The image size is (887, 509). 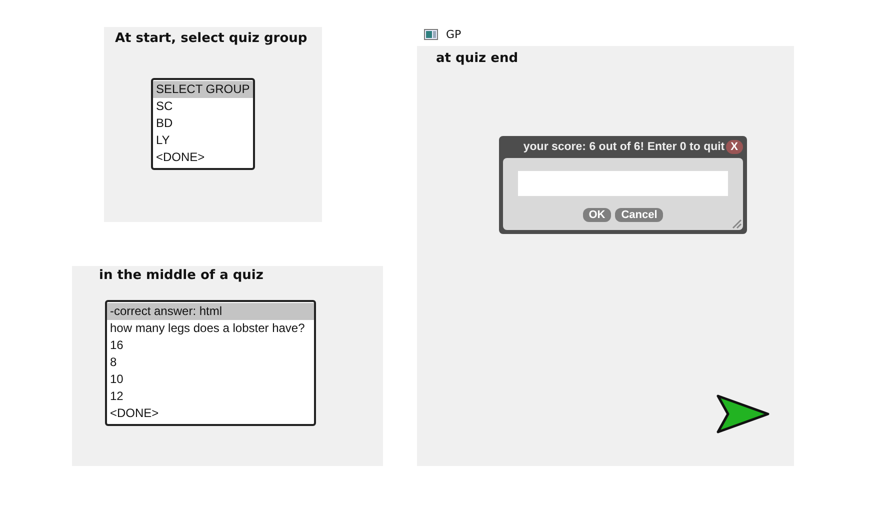 What do you see at coordinates (431, 34) in the screenshot?
I see `app-icon` at bounding box center [431, 34].